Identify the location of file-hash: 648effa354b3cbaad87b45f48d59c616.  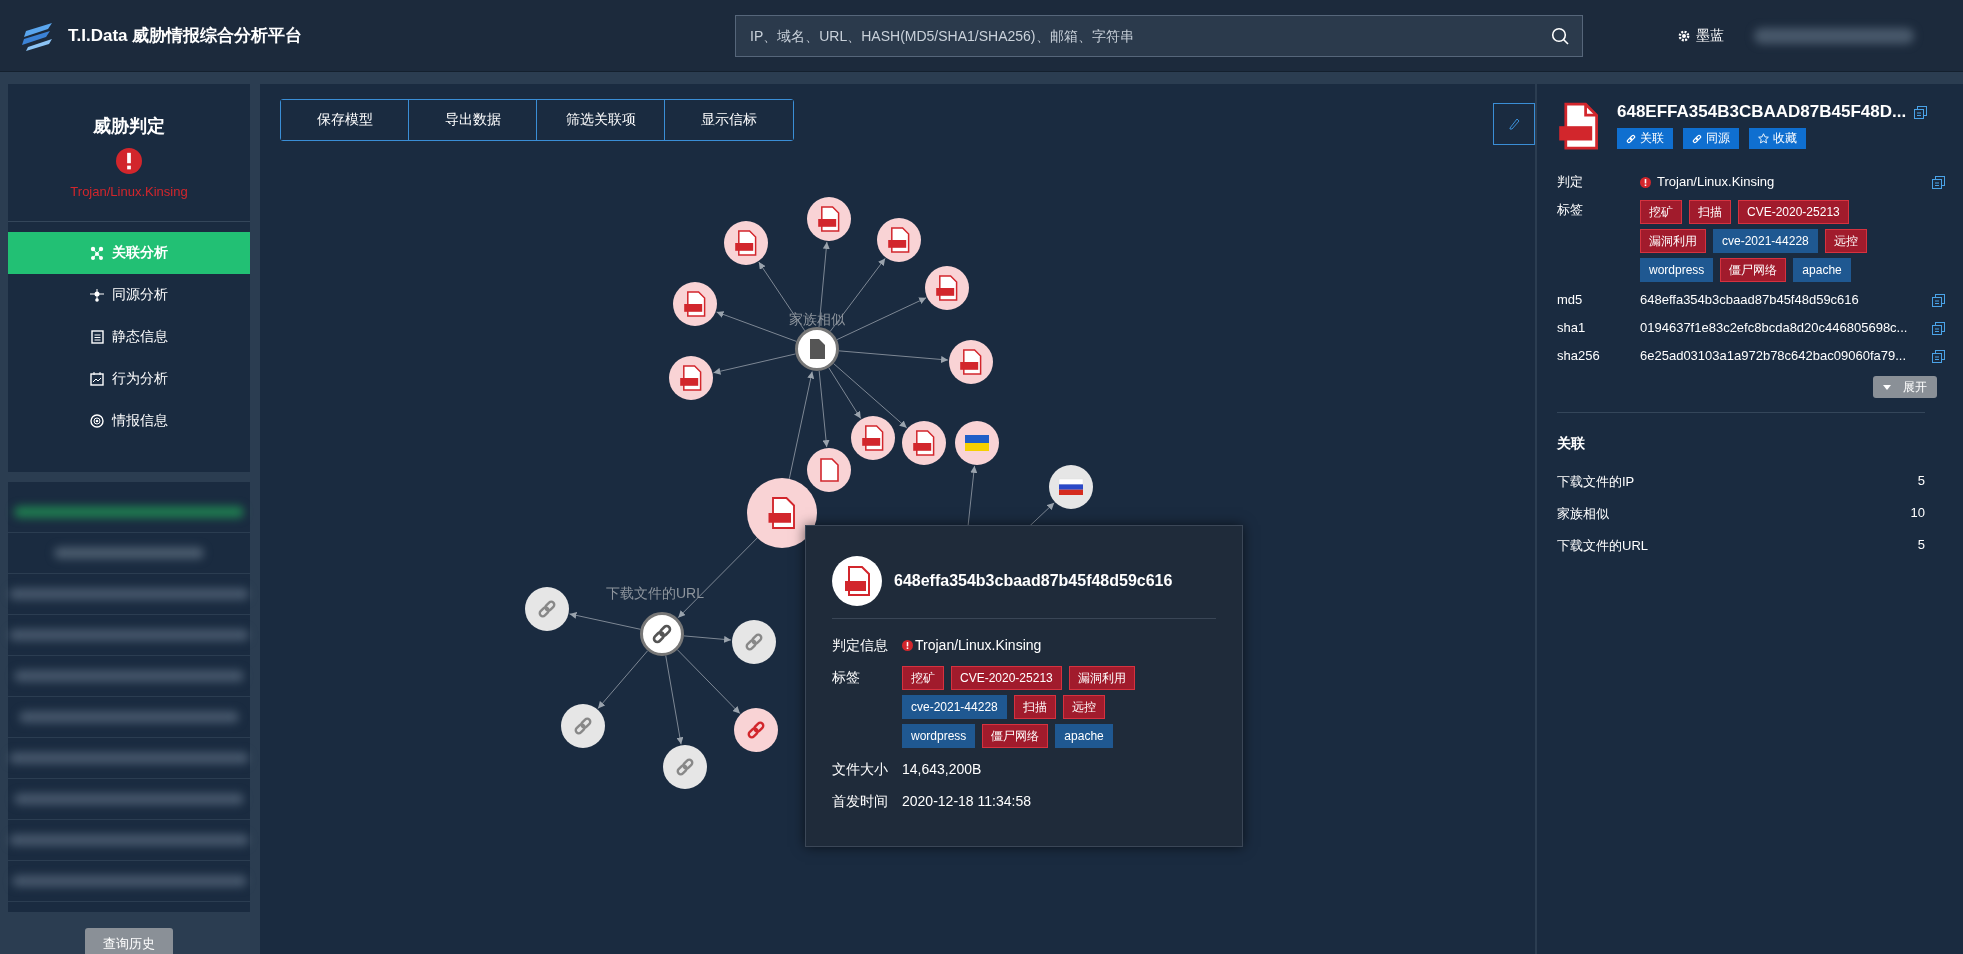
(1033, 581).